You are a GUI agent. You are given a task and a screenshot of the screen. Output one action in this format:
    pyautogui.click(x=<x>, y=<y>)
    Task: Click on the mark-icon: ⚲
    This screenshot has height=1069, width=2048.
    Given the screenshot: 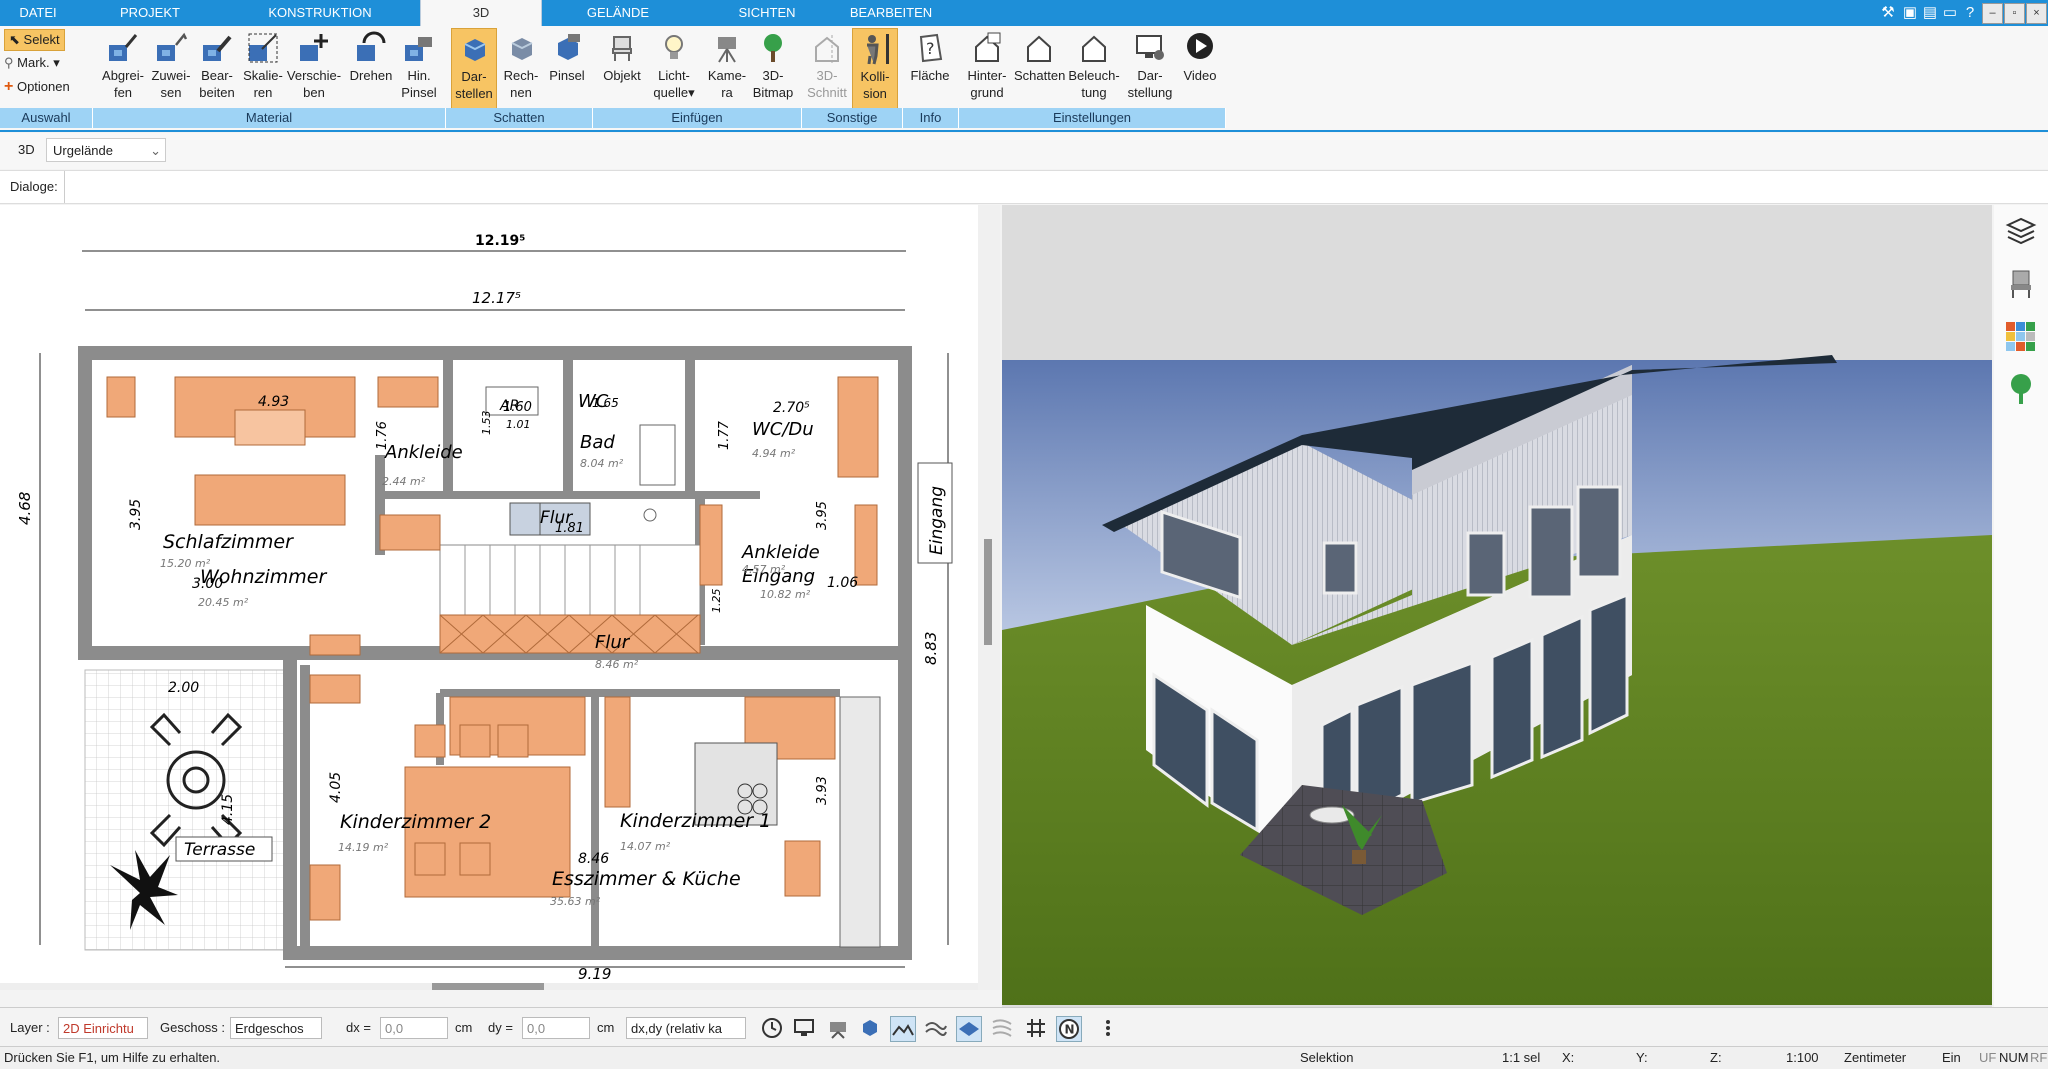 What is the action you would take?
    pyautogui.click(x=9, y=62)
    